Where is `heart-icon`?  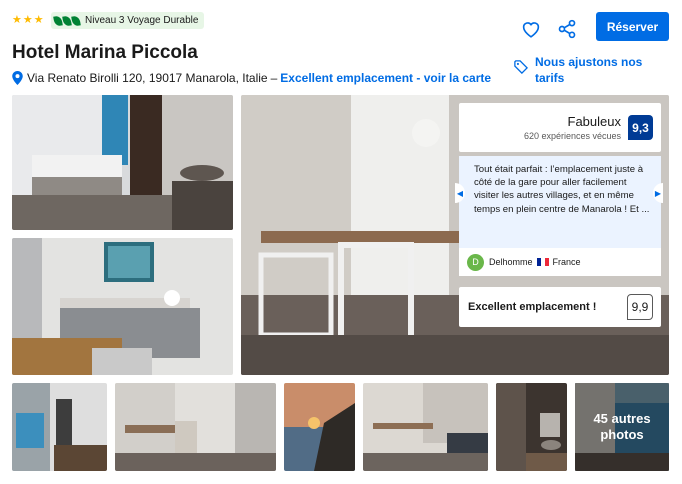 heart-icon is located at coordinates (531, 30).